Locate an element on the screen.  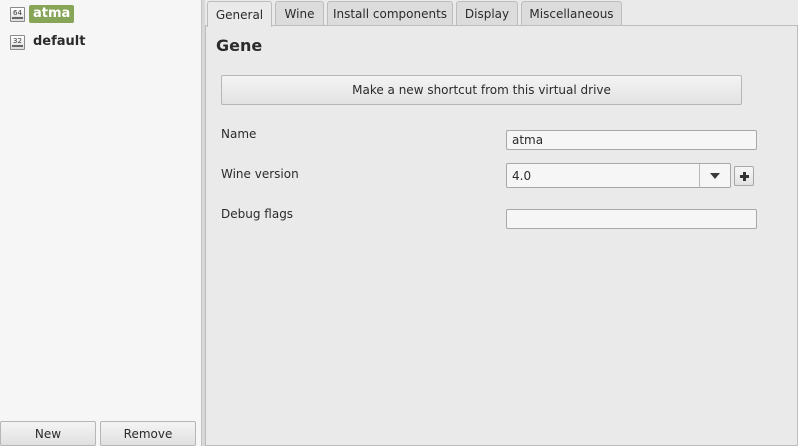
remove-button: Remove is located at coordinates (148, 433).